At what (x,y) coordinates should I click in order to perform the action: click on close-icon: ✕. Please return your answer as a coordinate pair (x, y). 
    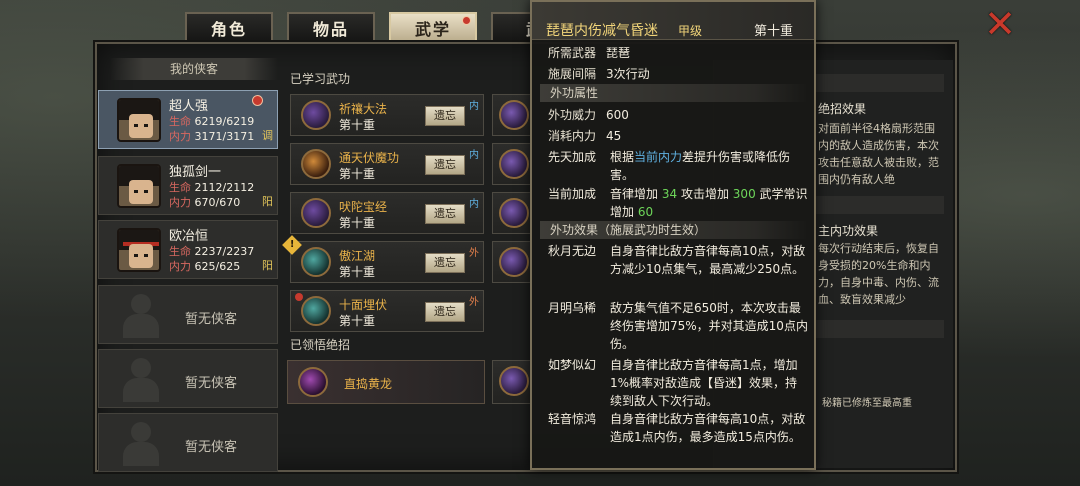
    Looking at the image, I should click on (1000, 25).